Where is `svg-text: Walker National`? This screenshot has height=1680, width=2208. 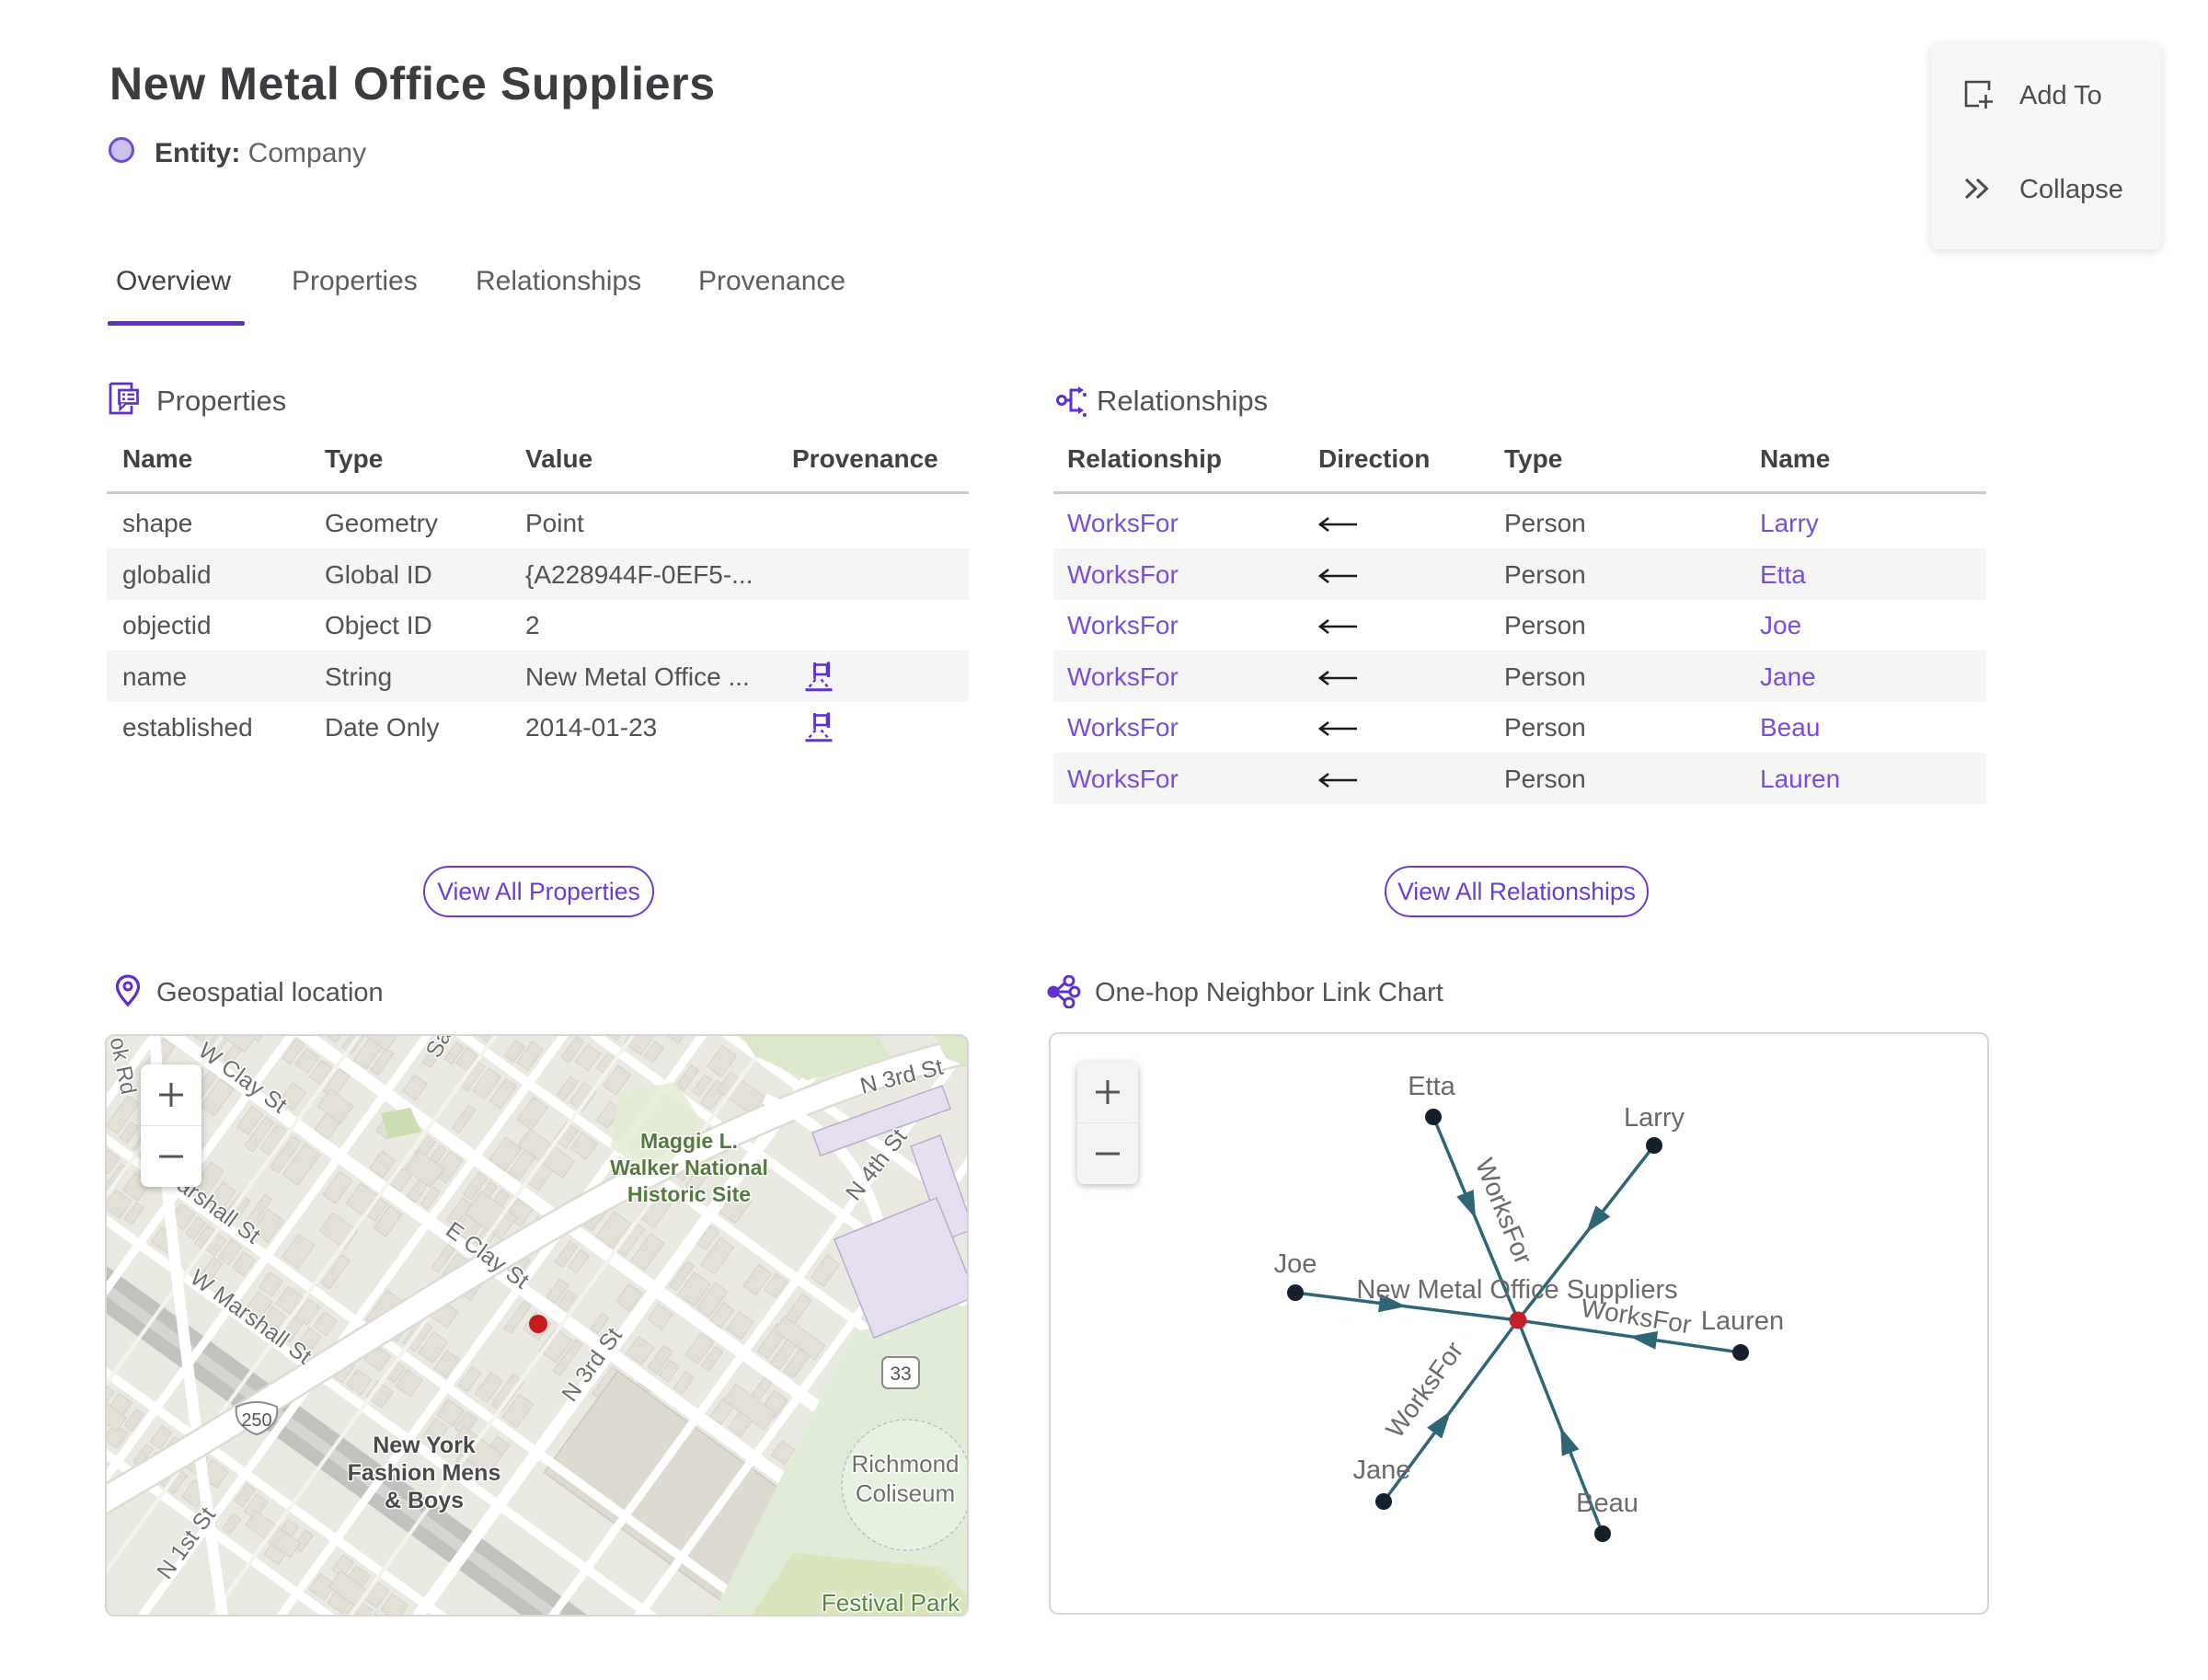
svg-text: Walker National is located at coordinates (689, 1167).